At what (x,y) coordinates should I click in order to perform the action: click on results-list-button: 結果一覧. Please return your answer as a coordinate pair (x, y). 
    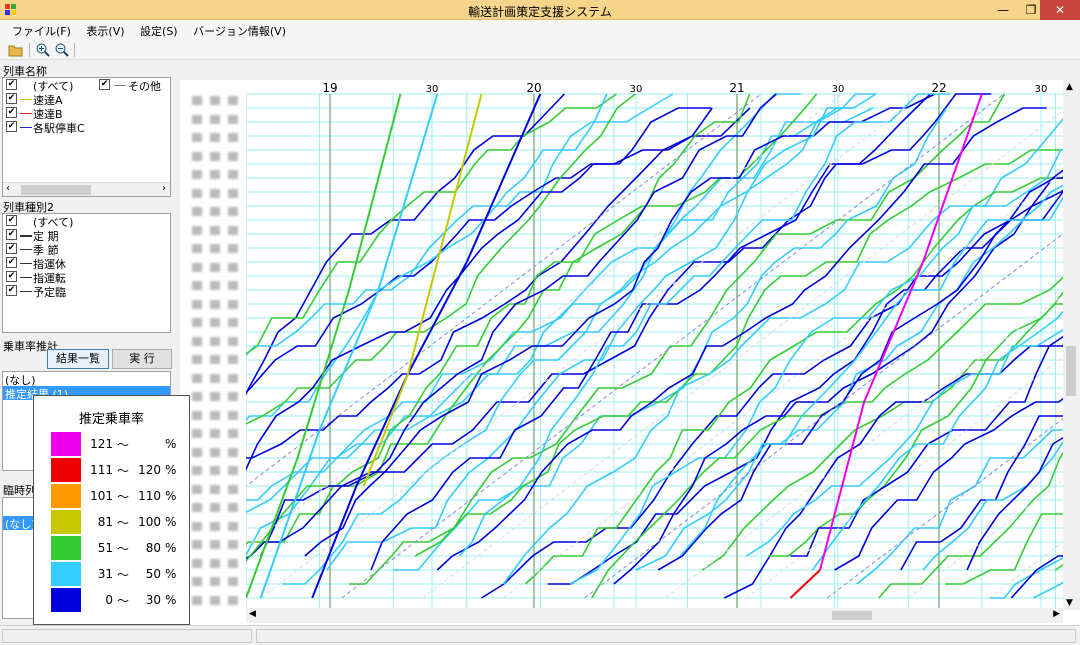
    Looking at the image, I should click on (78, 359).